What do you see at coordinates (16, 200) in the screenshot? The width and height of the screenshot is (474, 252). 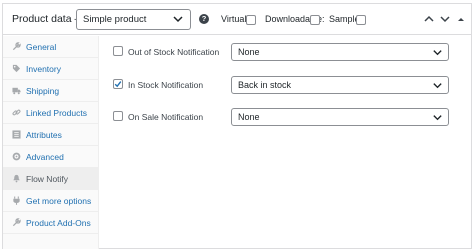 I see `plugin-icon` at bounding box center [16, 200].